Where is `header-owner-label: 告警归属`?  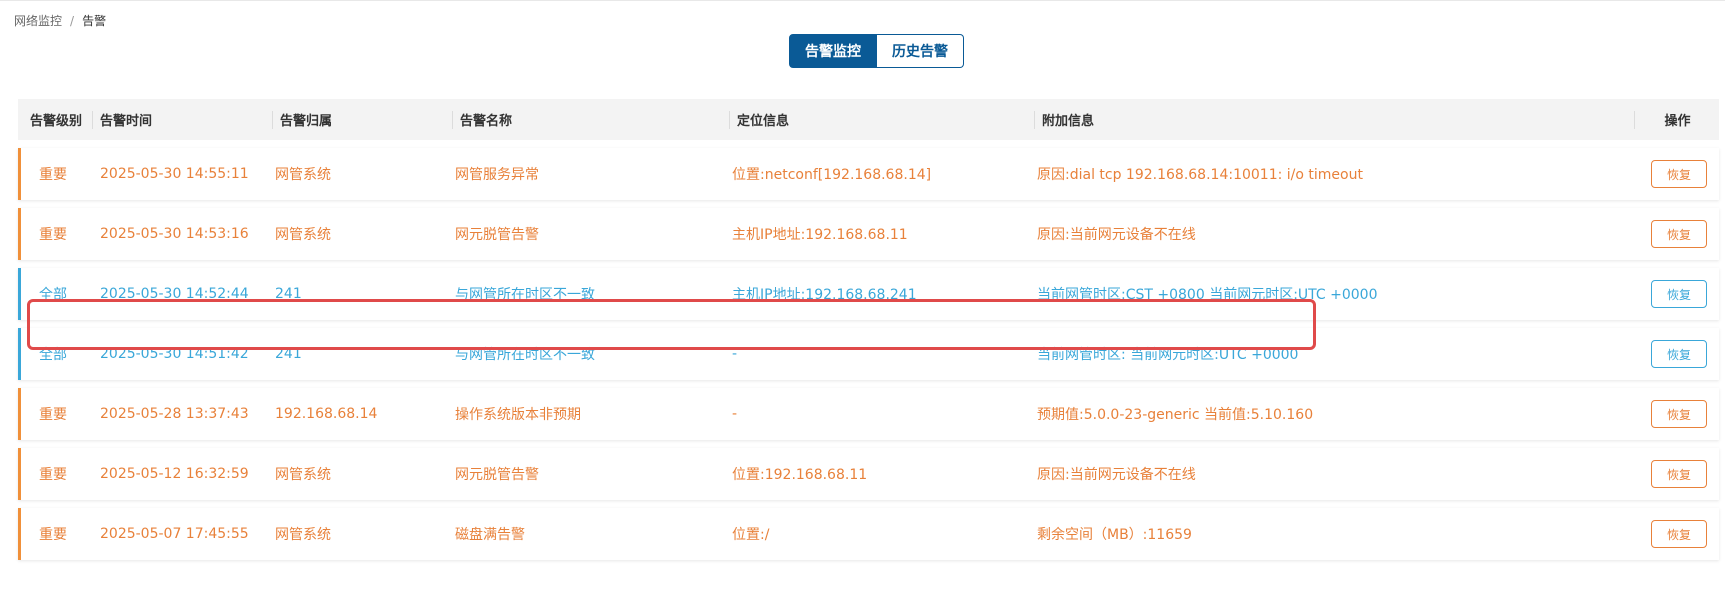
header-owner-label: 告警归属 is located at coordinates (306, 121).